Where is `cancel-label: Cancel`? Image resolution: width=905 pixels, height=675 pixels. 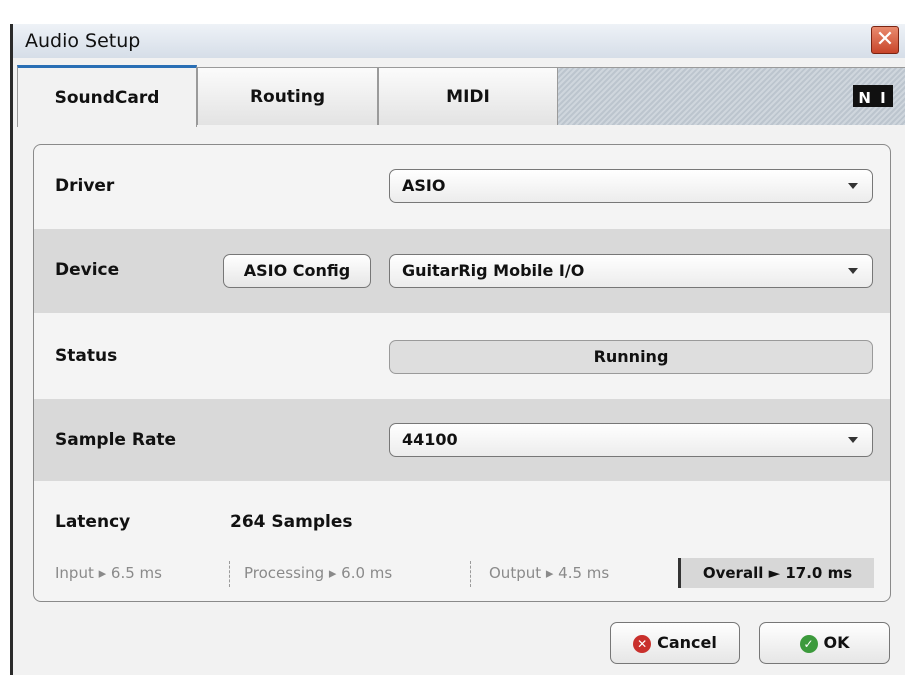
cancel-label: Cancel is located at coordinates (687, 642).